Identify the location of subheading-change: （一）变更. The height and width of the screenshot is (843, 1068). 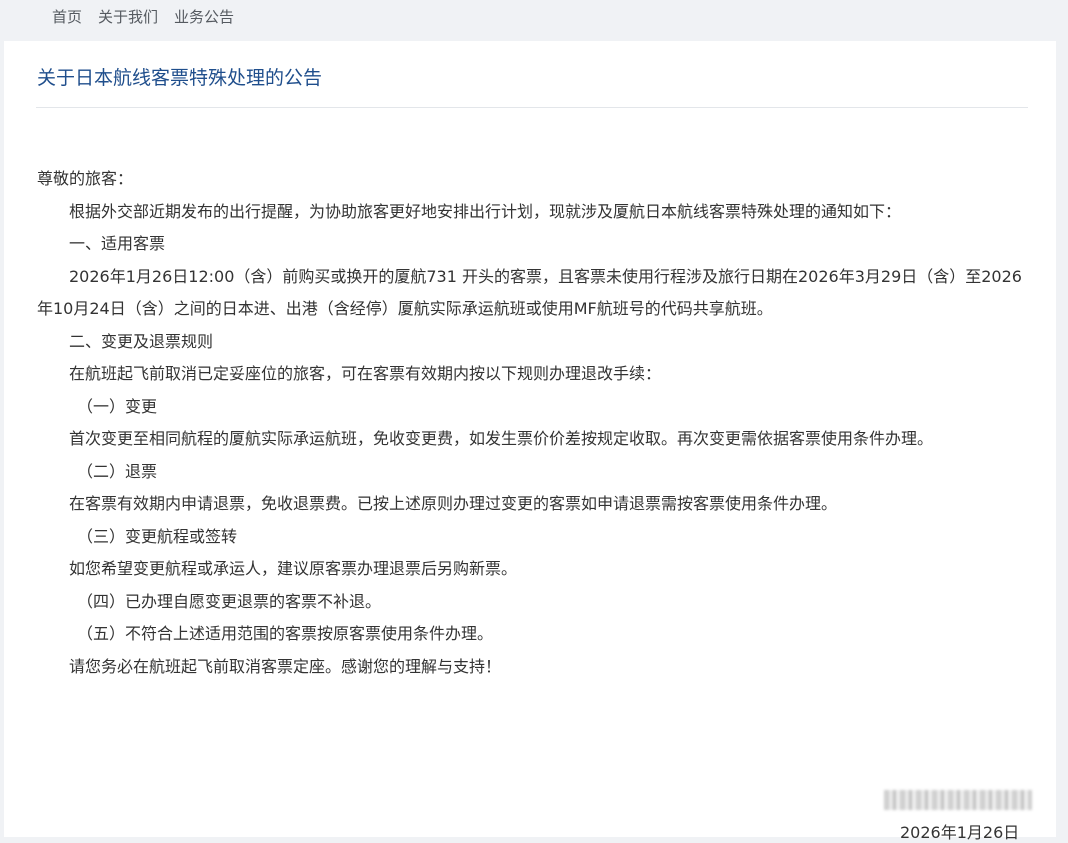
(117, 406).